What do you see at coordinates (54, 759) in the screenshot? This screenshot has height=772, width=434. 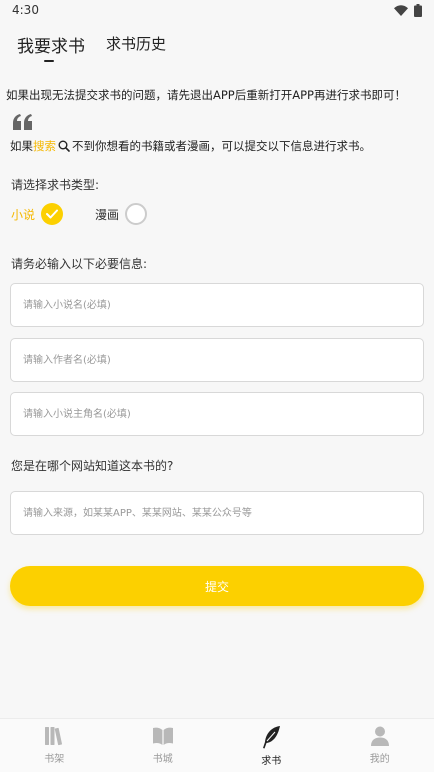 I see `nav-label-bookshelf: 书架` at bounding box center [54, 759].